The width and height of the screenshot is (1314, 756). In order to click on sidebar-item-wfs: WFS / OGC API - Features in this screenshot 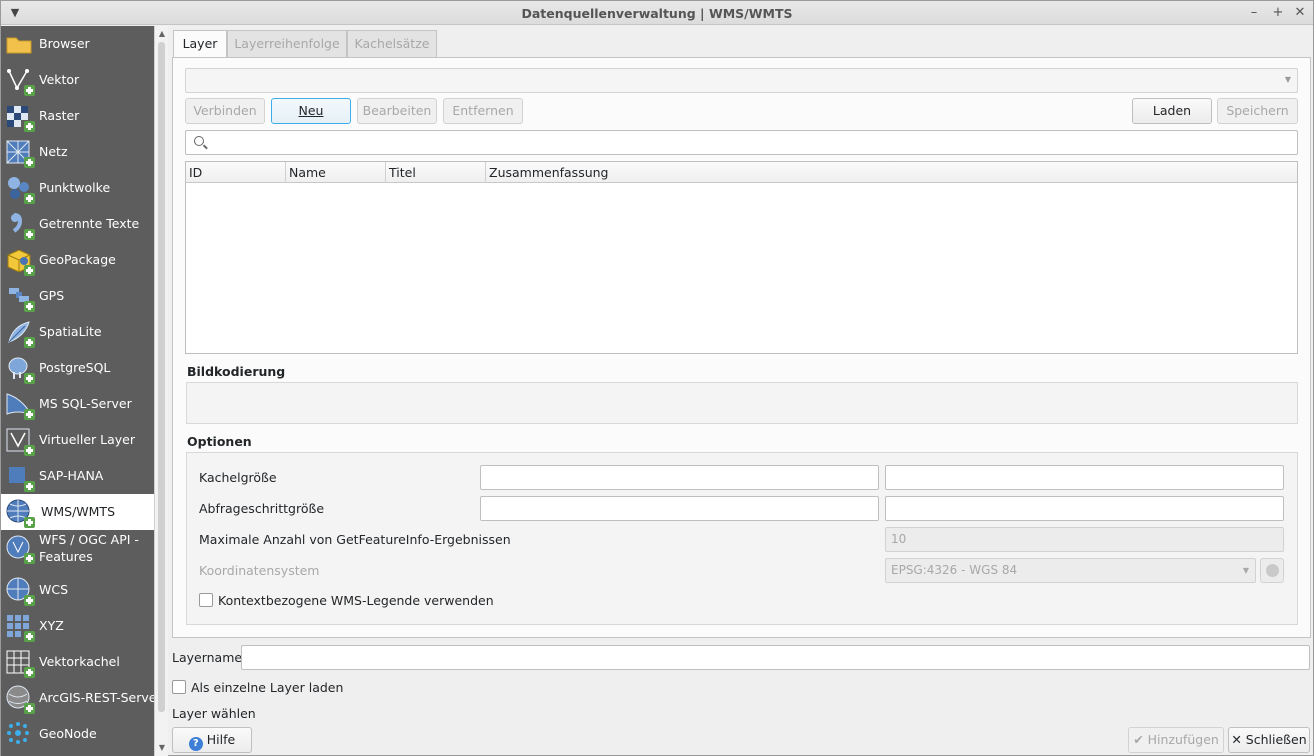, I will do `click(77, 548)`.